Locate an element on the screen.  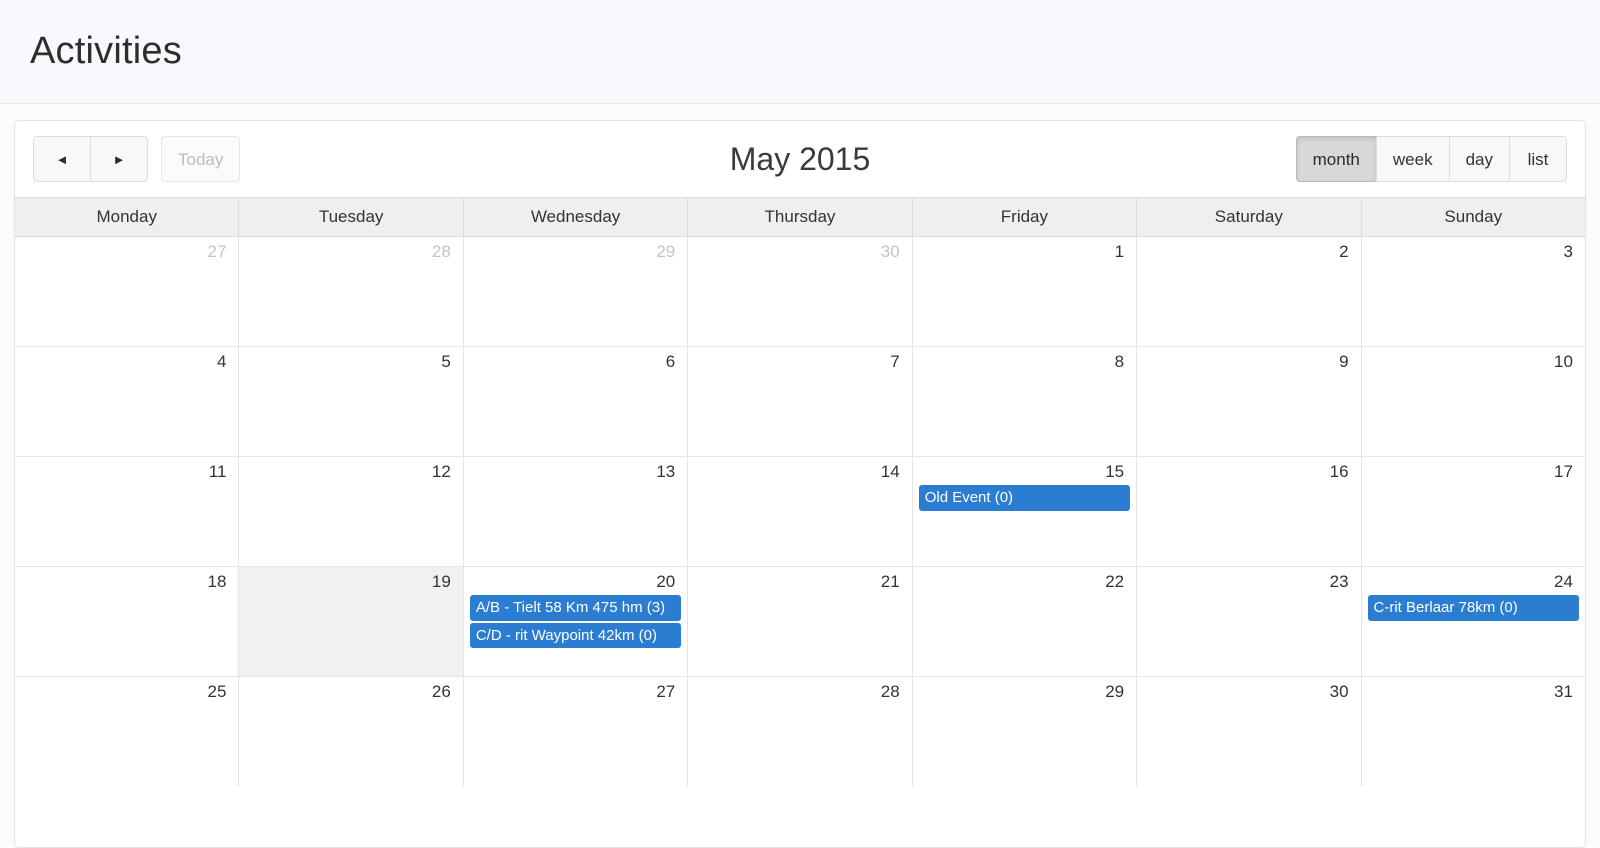
day-header-thursday: Thursday is located at coordinates (799, 217).